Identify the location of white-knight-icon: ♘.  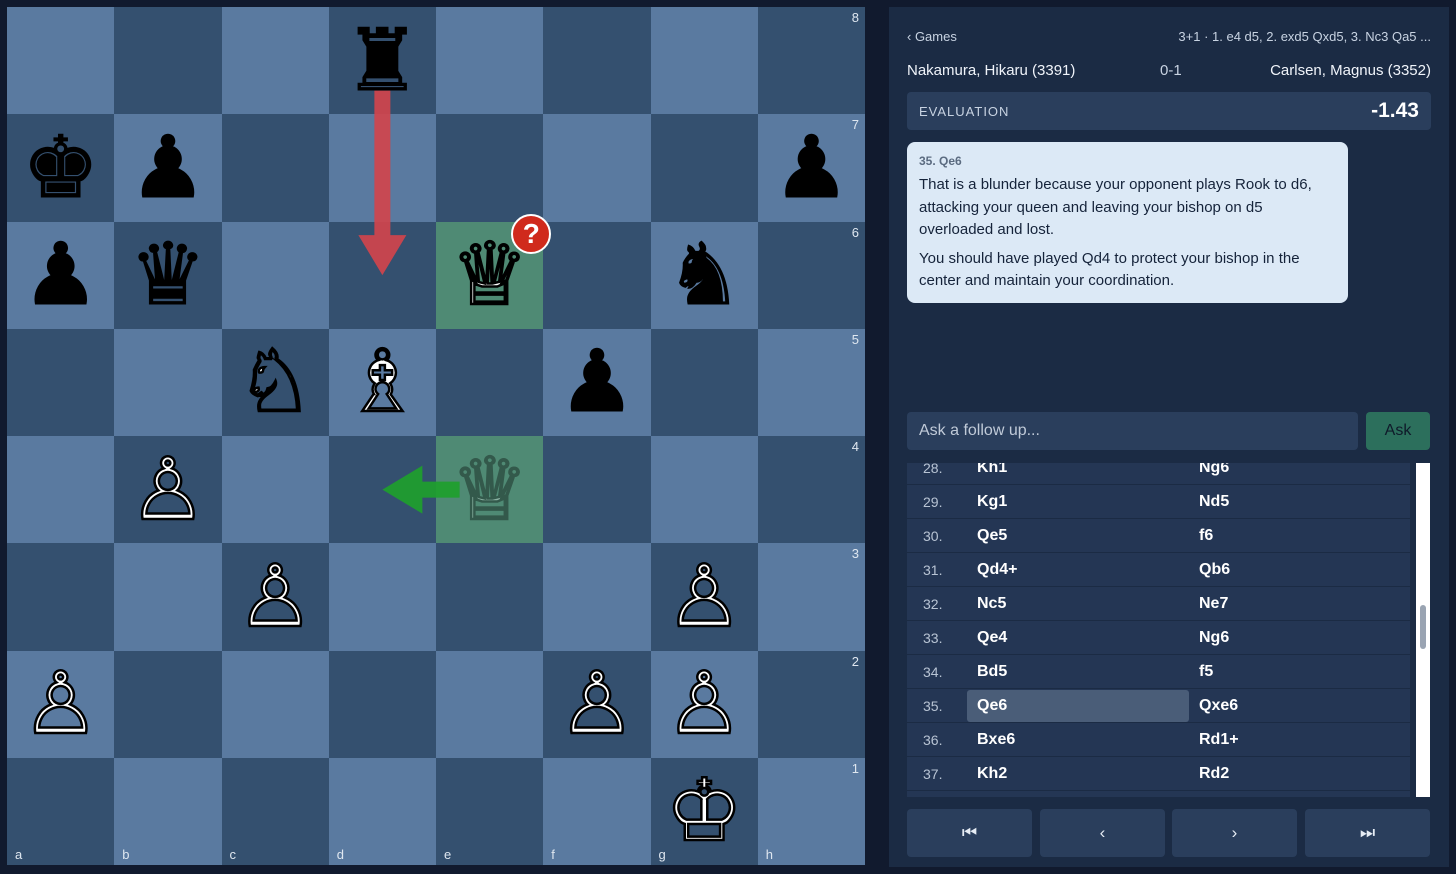
(275, 382).